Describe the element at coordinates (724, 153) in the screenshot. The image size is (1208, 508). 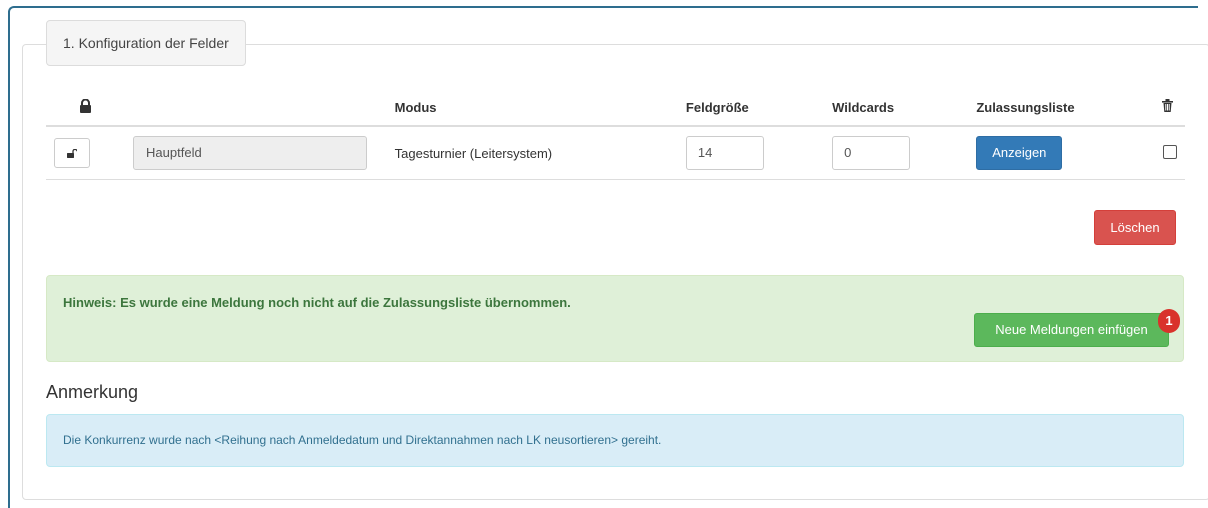
I see `field-size-input: 14` at that location.